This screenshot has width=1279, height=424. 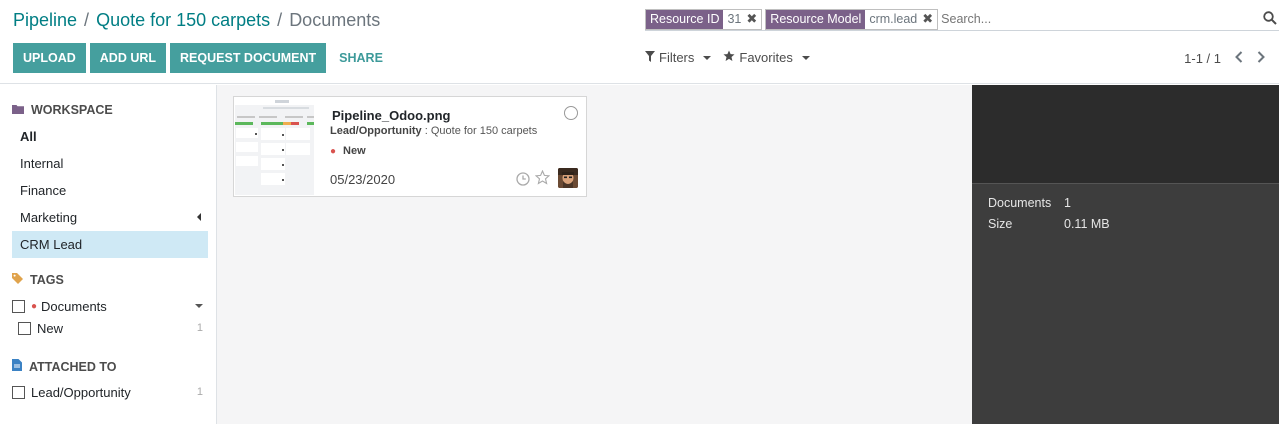 I want to click on document-attachment: Lead/Opportunity : Quote for 150 carpets, so click(x=433, y=131).